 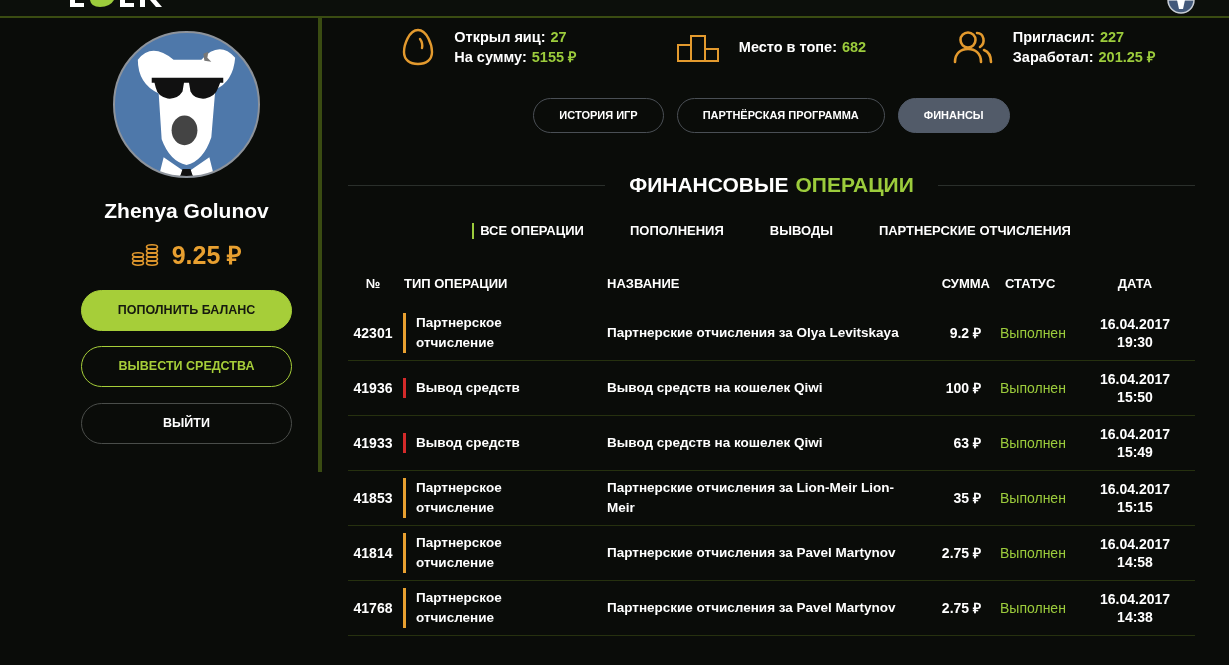 What do you see at coordinates (1135, 617) in the screenshot?
I see `operation-time: 14:38` at bounding box center [1135, 617].